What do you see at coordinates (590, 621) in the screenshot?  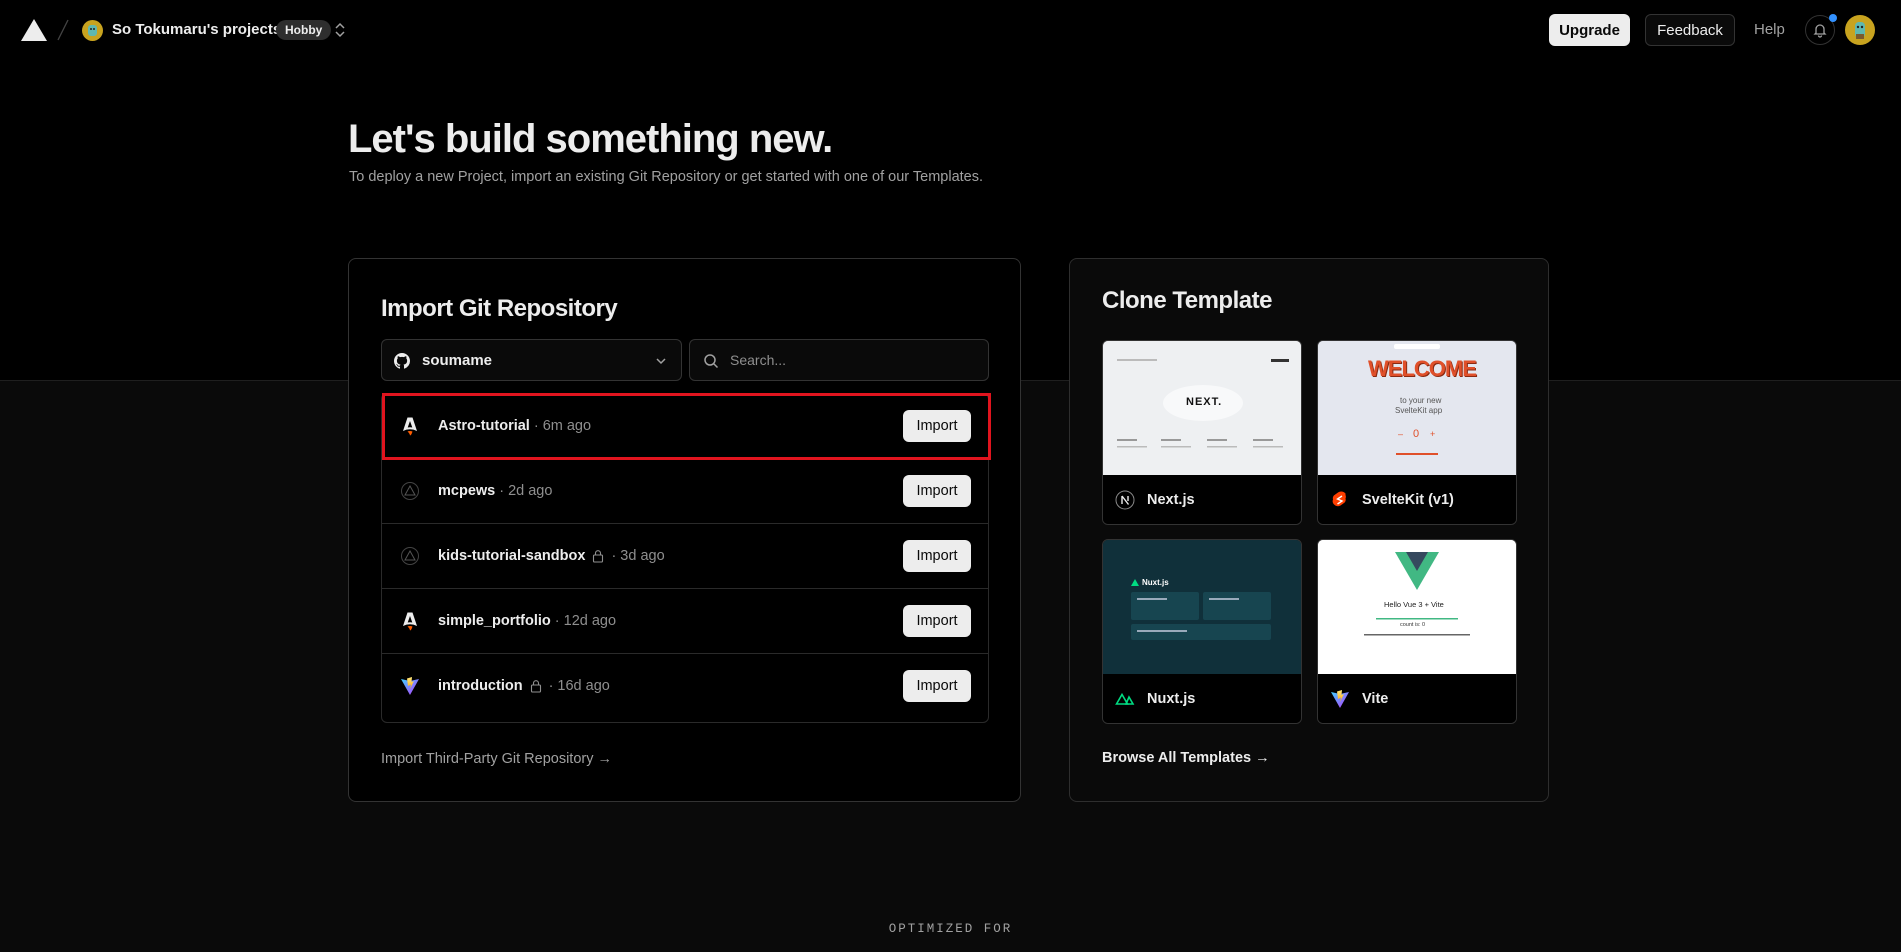 I see `repo-updated-time: 12d ago` at bounding box center [590, 621].